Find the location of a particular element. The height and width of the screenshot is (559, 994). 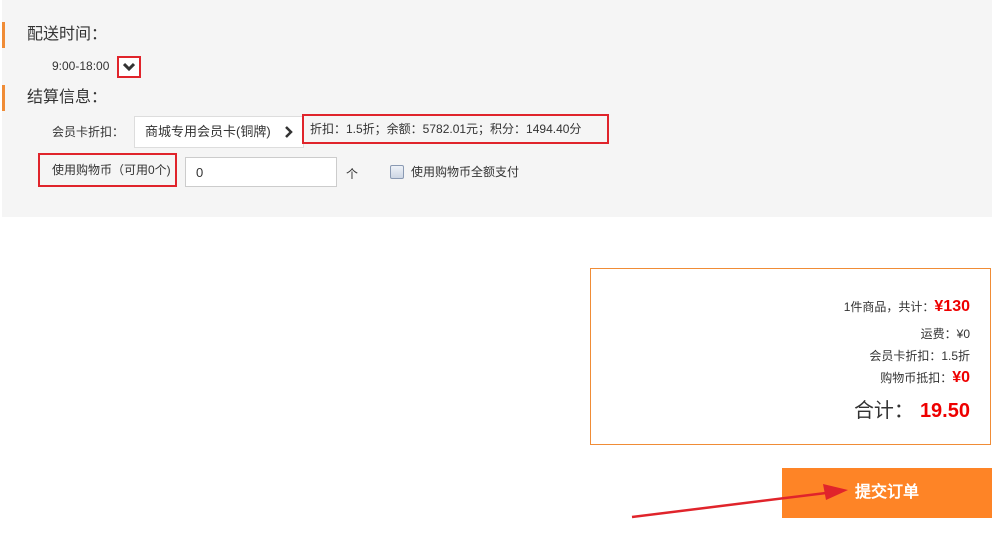

coin-deduction-label: 购物币抵扣： is located at coordinates (916, 378).